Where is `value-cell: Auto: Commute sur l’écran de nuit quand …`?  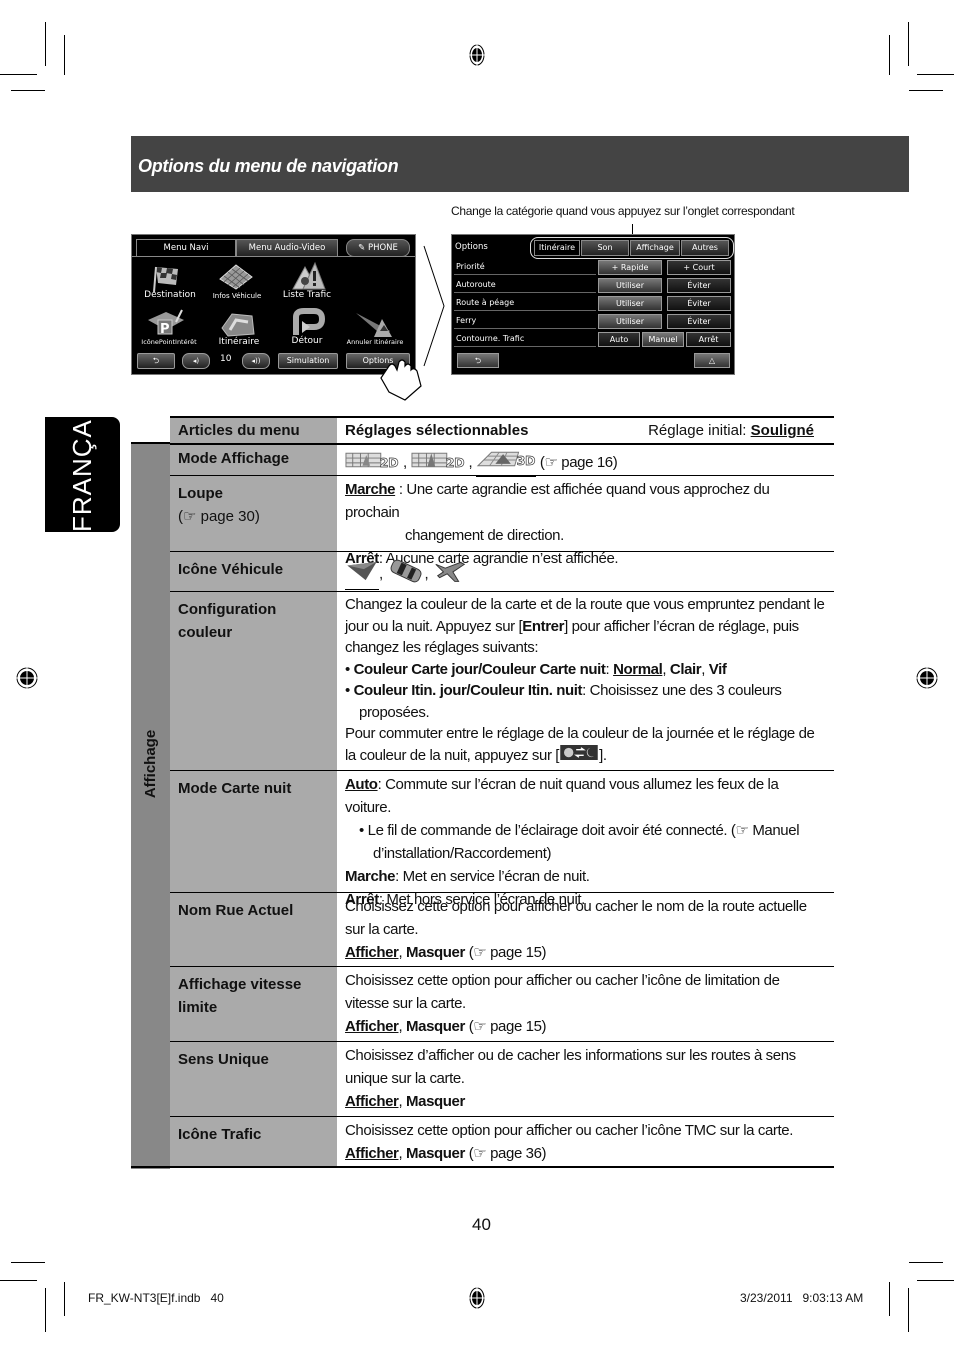
value-cell: Auto: Commute sur l’écran de nuit quand … is located at coordinates (585, 839).